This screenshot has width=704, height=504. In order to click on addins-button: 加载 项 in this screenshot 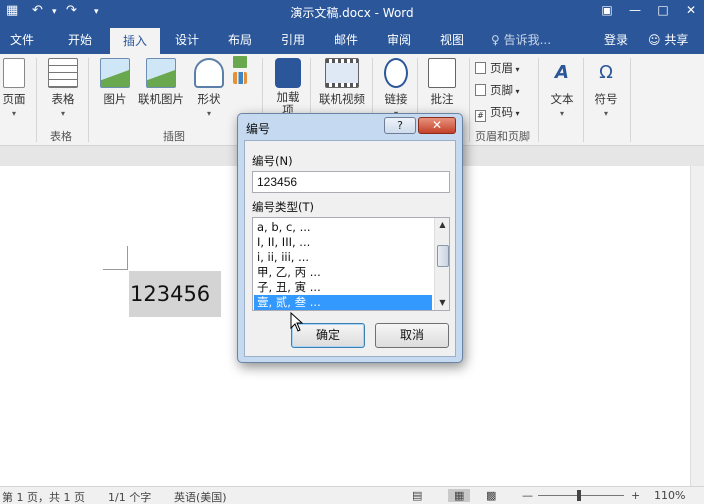, I will do `click(288, 87)`.